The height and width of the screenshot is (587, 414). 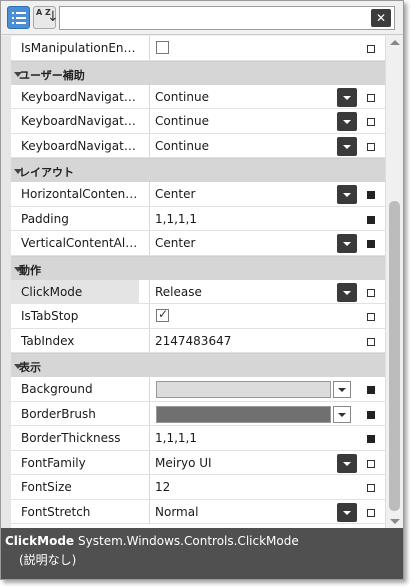 I want to click on alphabetical-sort-button: A Z ↓, so click(x=46, y=17).